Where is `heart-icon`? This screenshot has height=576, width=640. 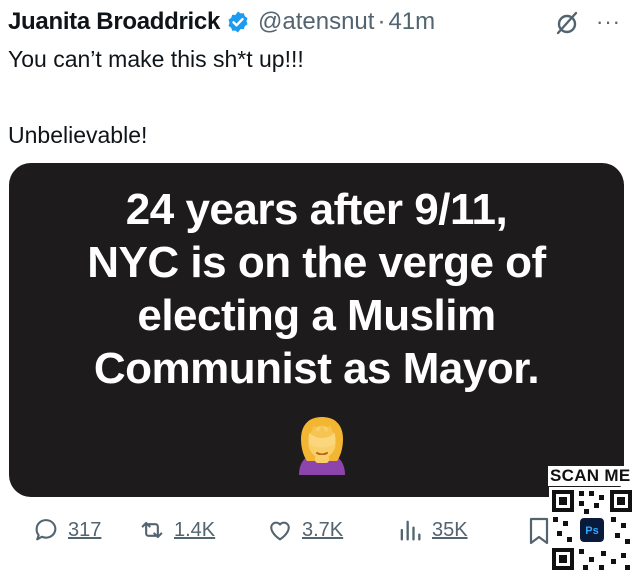 heart-icon is located at coordinates (280, 531).